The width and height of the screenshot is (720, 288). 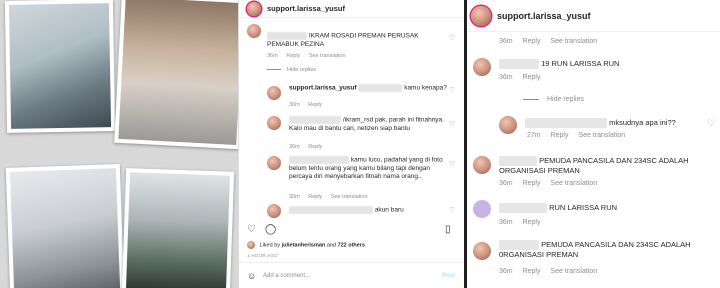 What do you see at coordinates (323, 88) in the screenshot?
I see `comment-username: support.larissa_yusuf` at bounding box center [323, 88].